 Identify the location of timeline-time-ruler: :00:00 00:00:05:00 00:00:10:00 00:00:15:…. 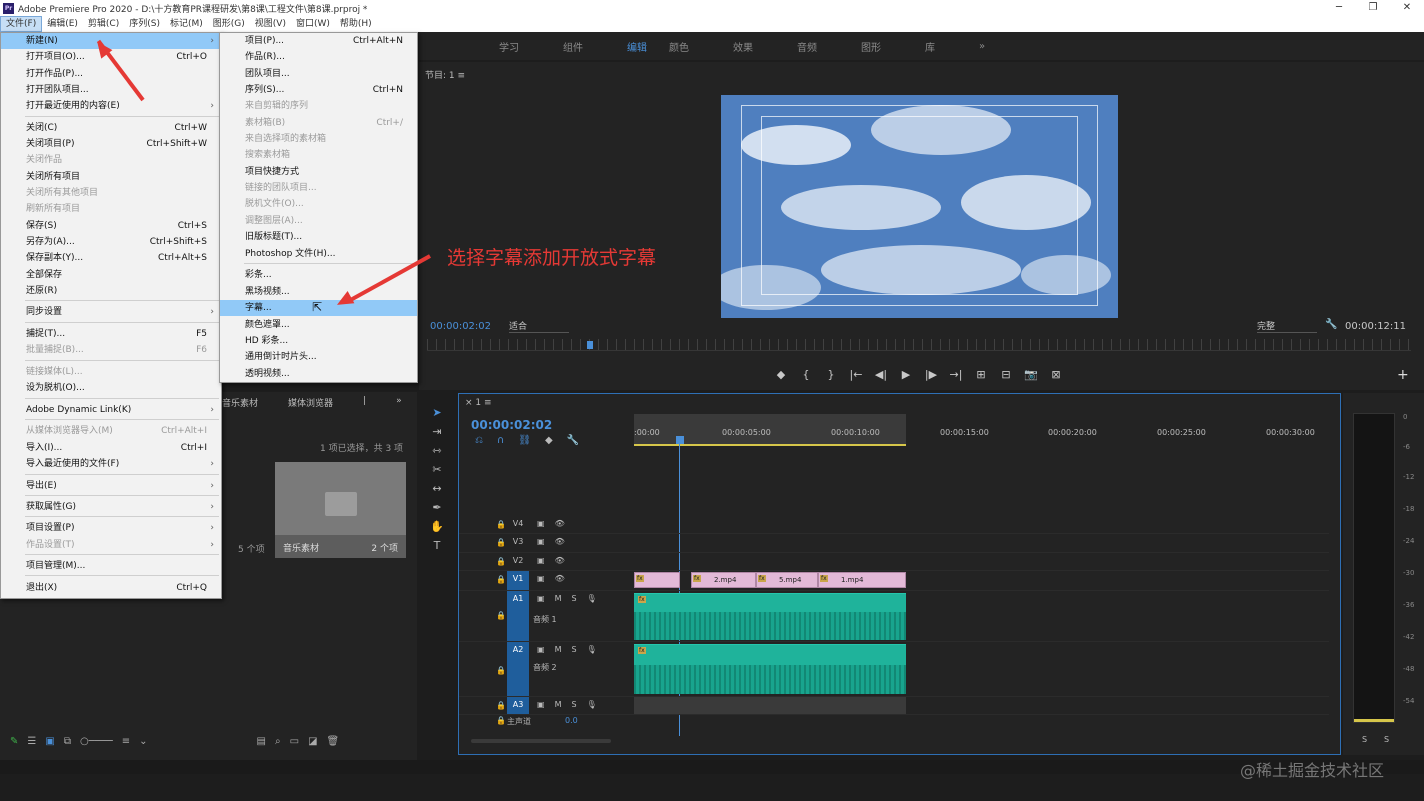
(979, 430).